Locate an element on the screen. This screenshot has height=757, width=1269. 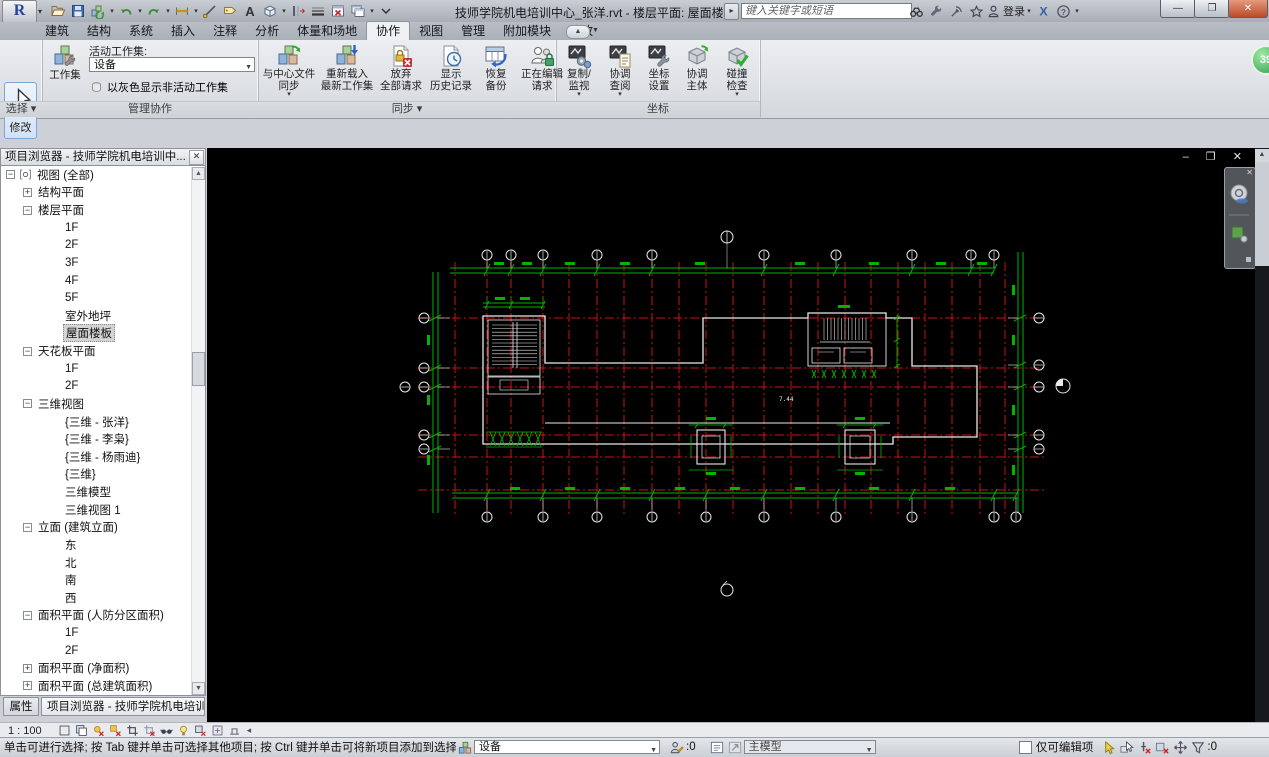
copy-monitor-button: 复制/监视 ▾ is located at coordinates (579, 70).